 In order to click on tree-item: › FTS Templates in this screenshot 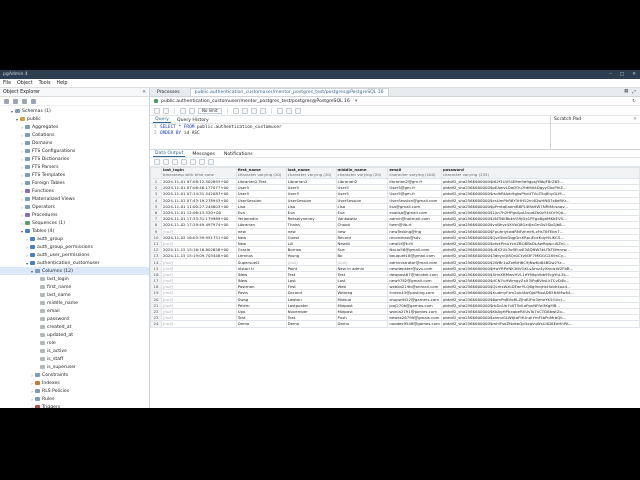, I will do `click(74, 175)`.